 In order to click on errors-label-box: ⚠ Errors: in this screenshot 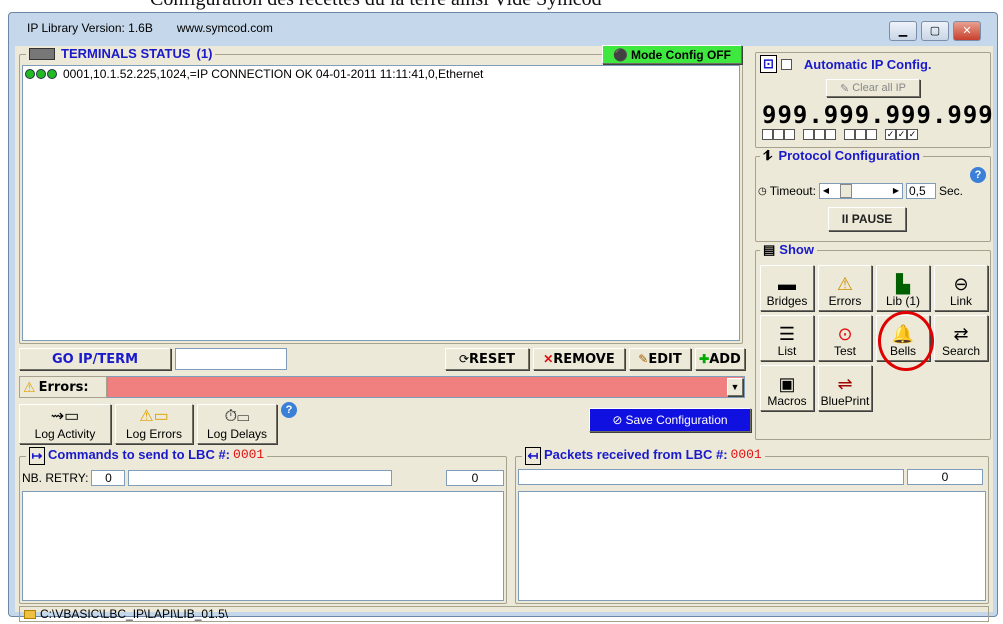, I will do `click(63, 387)`.